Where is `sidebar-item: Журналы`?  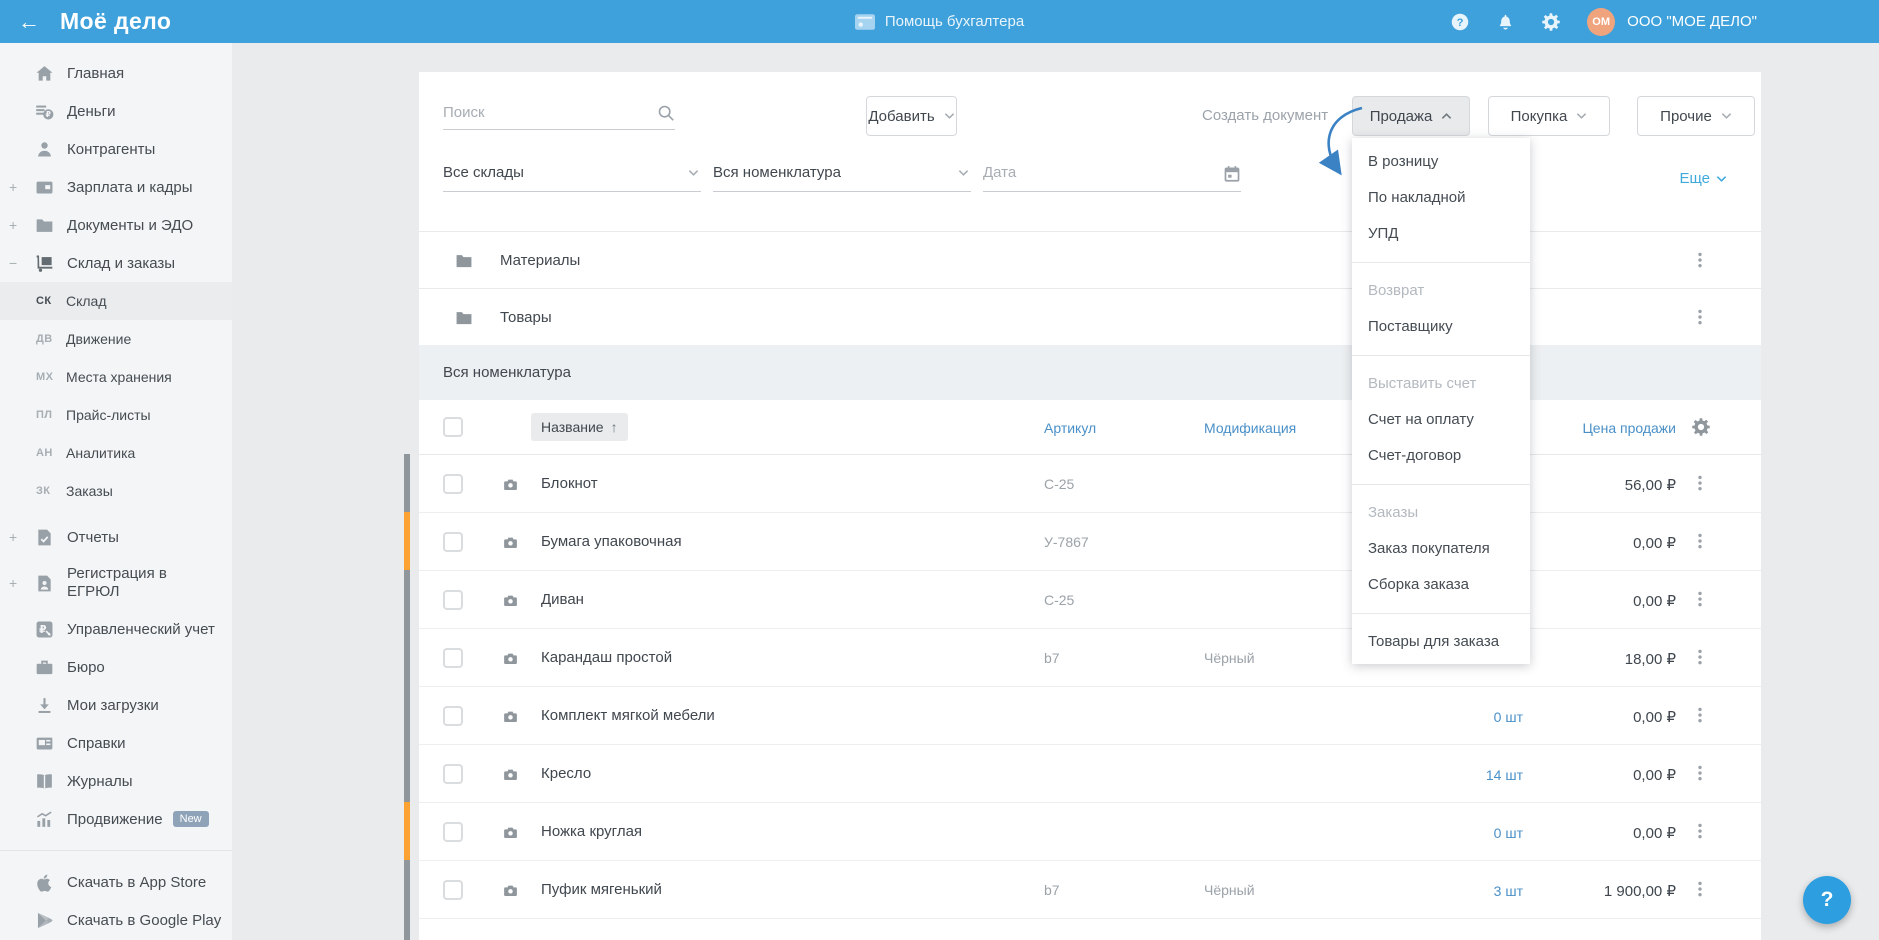
sidebar-item: Журналы is located at coordinates (116, 781).